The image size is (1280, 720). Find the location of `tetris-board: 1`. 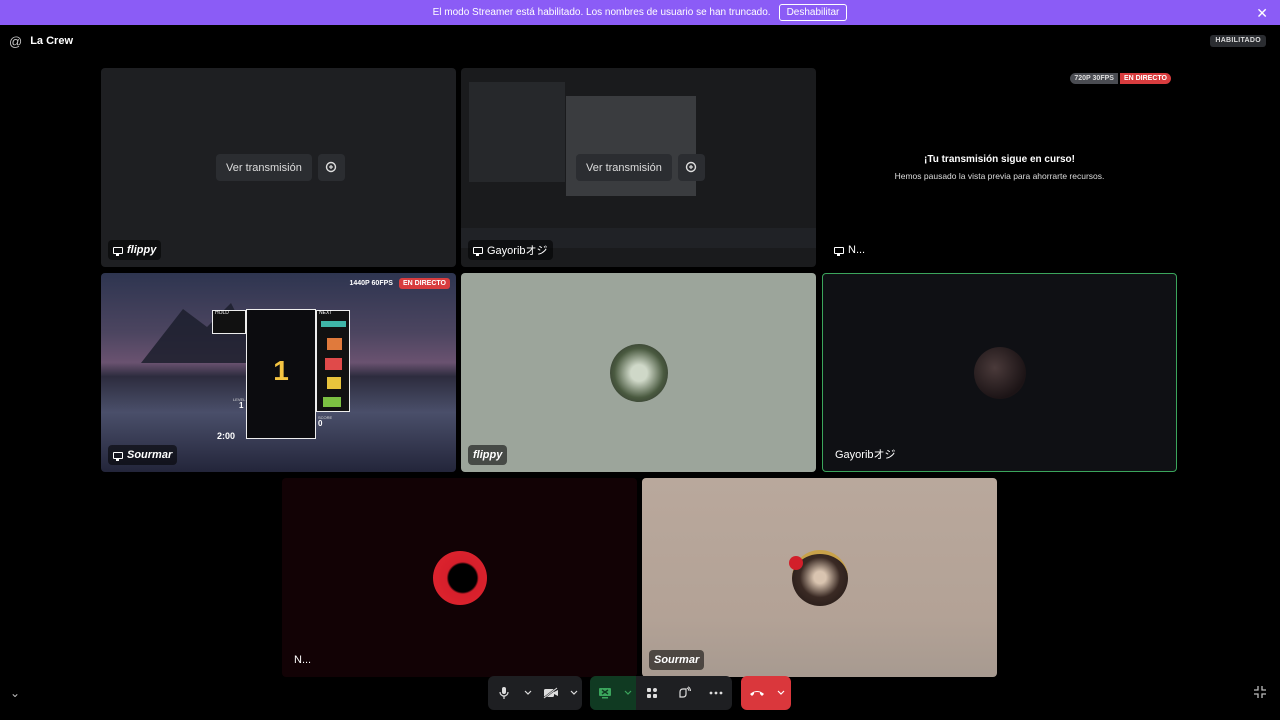

tetris-board: 1 is located at coordinates (281, 374).